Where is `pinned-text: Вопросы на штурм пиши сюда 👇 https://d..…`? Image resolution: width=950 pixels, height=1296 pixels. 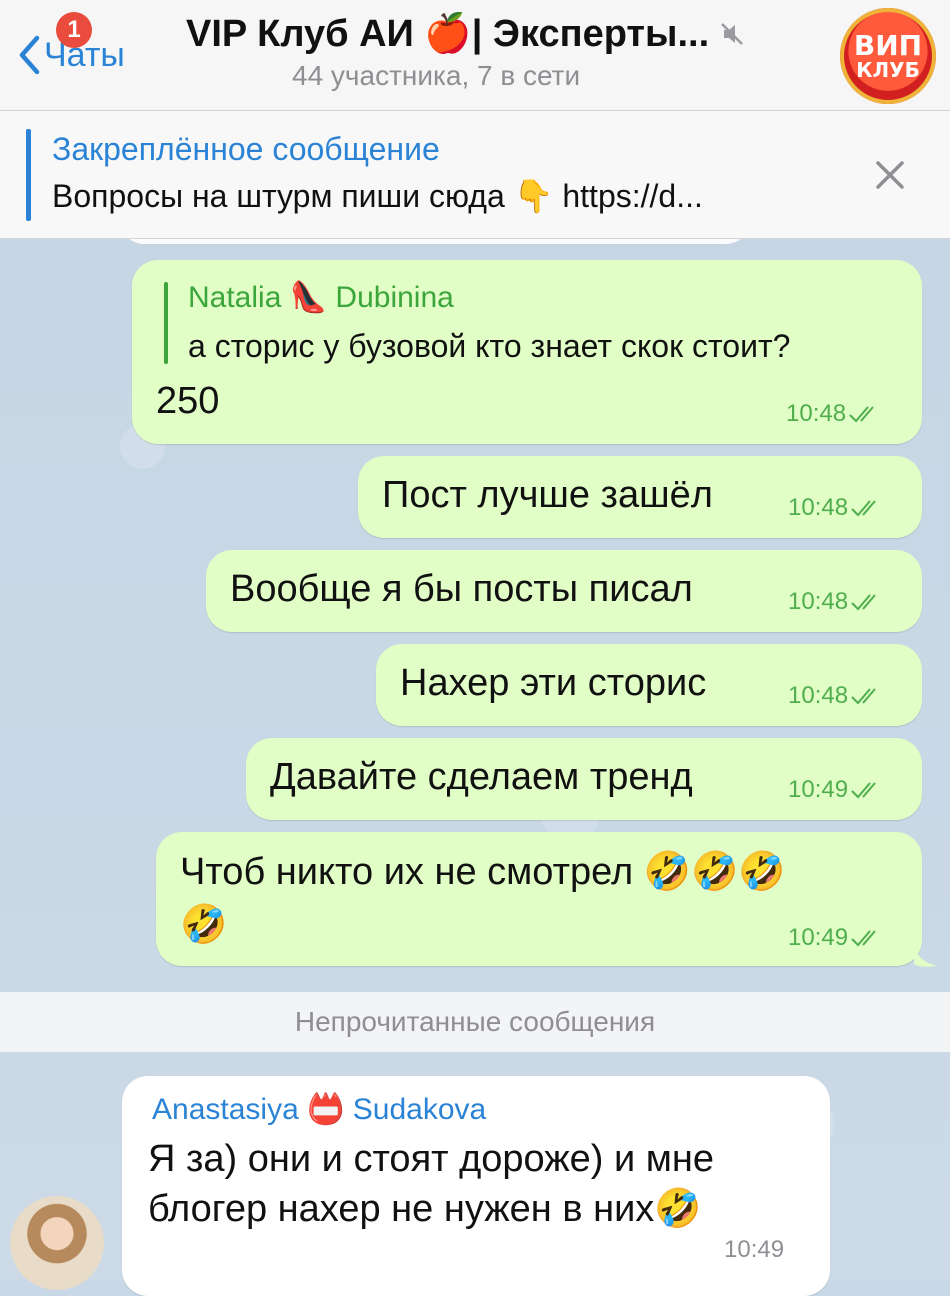
pinned-text: Вопросы на штурм пиши сюда 👇 https://d..… is located at coordinates (377, 196).